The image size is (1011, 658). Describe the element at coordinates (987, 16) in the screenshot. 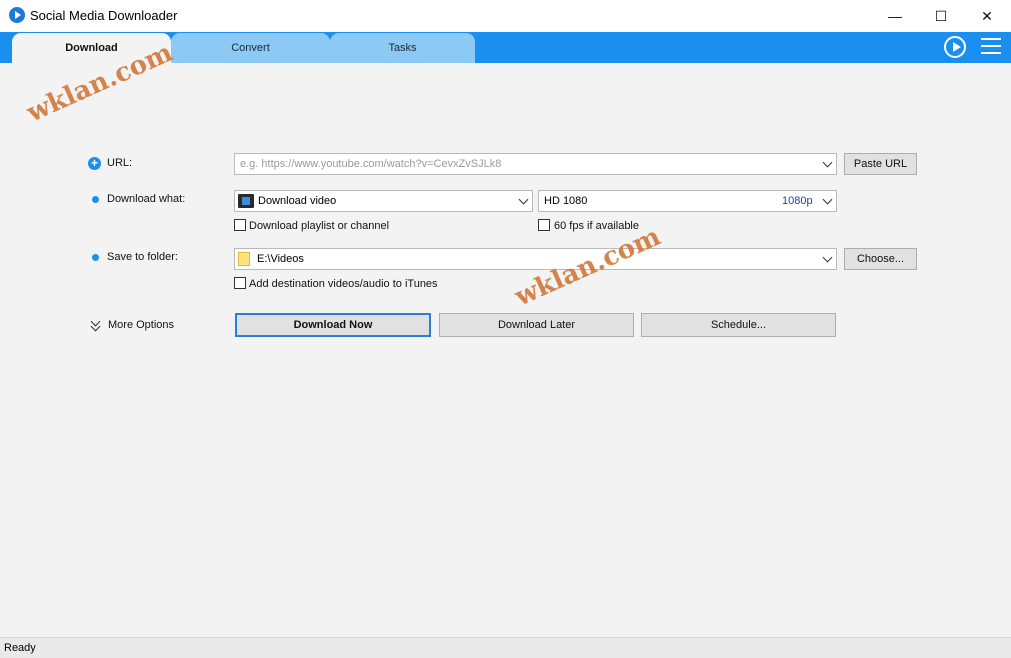

I see `close-button: ✕` at that location.